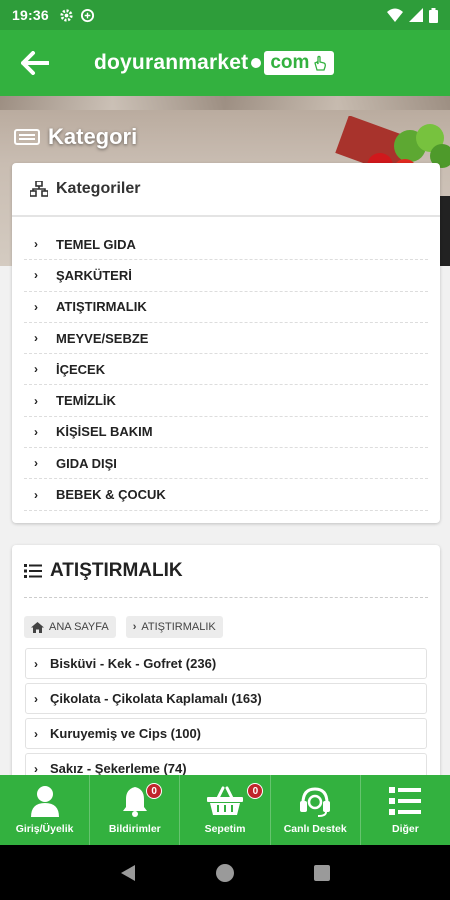  I want to click on settings-gear-icon, so click(66, 15).